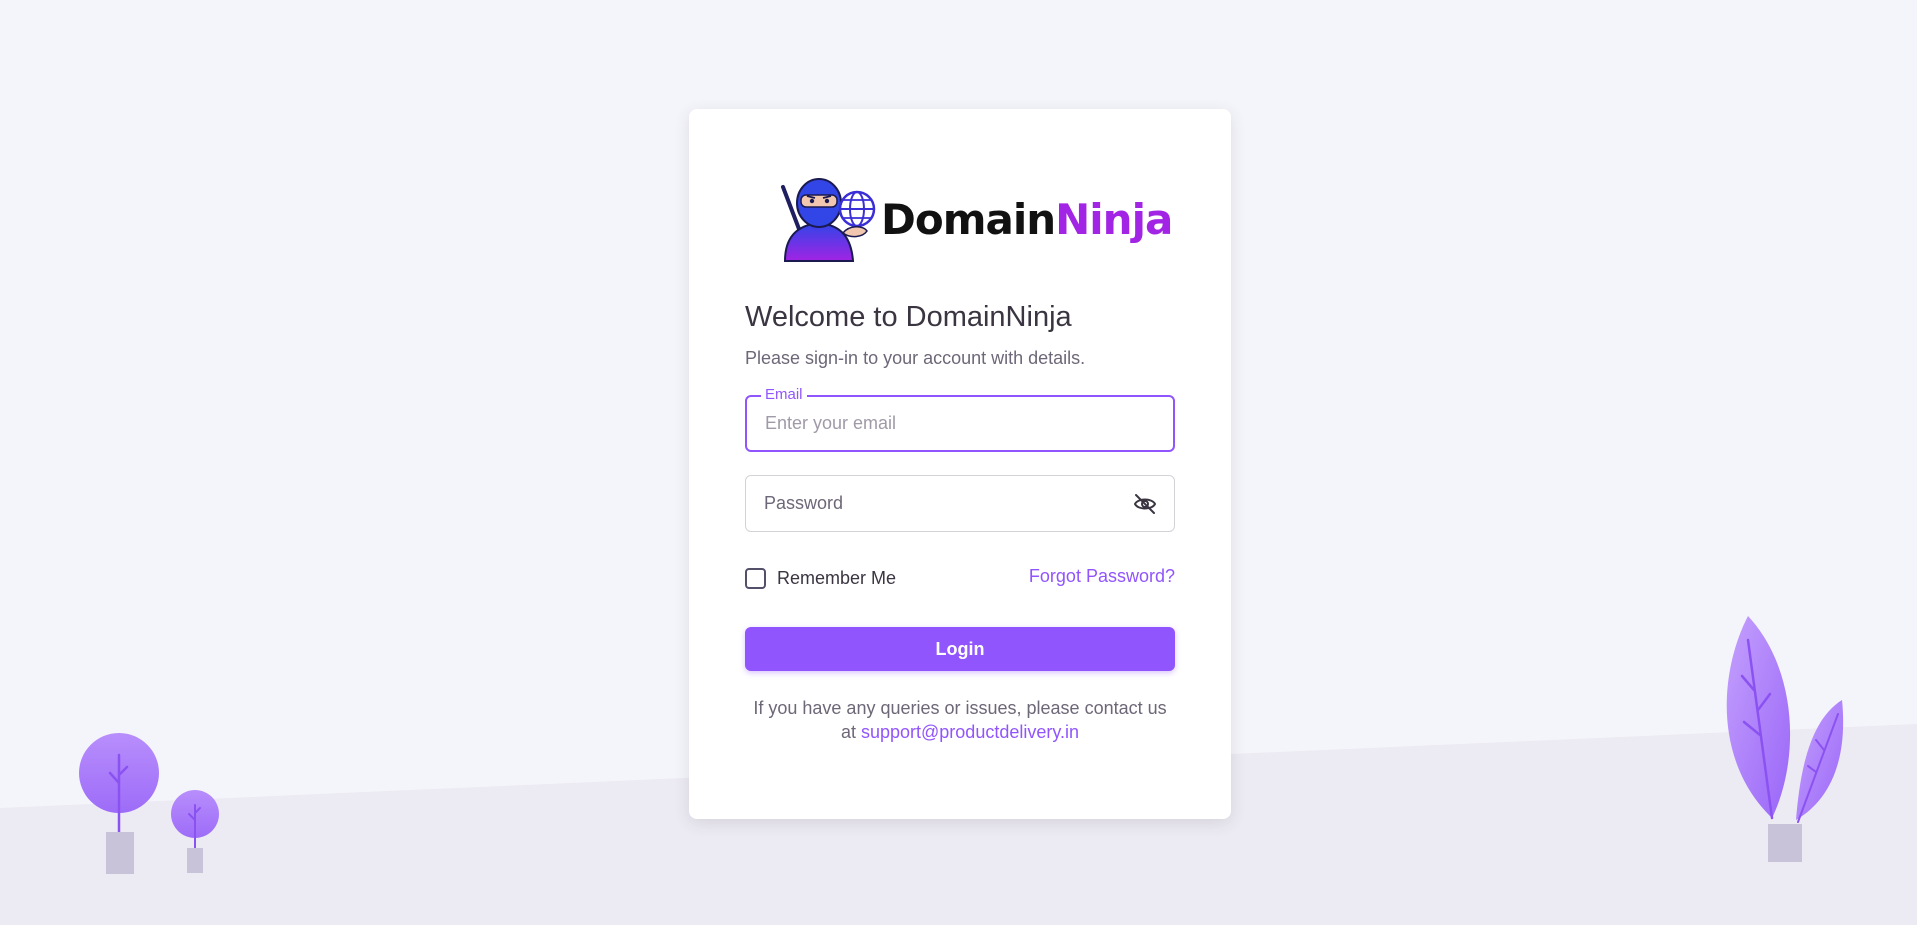 Image resolution: width=1917 pixels, height=925 pixels. I want to click on remember-me: Remember Me, so click(820, 578).